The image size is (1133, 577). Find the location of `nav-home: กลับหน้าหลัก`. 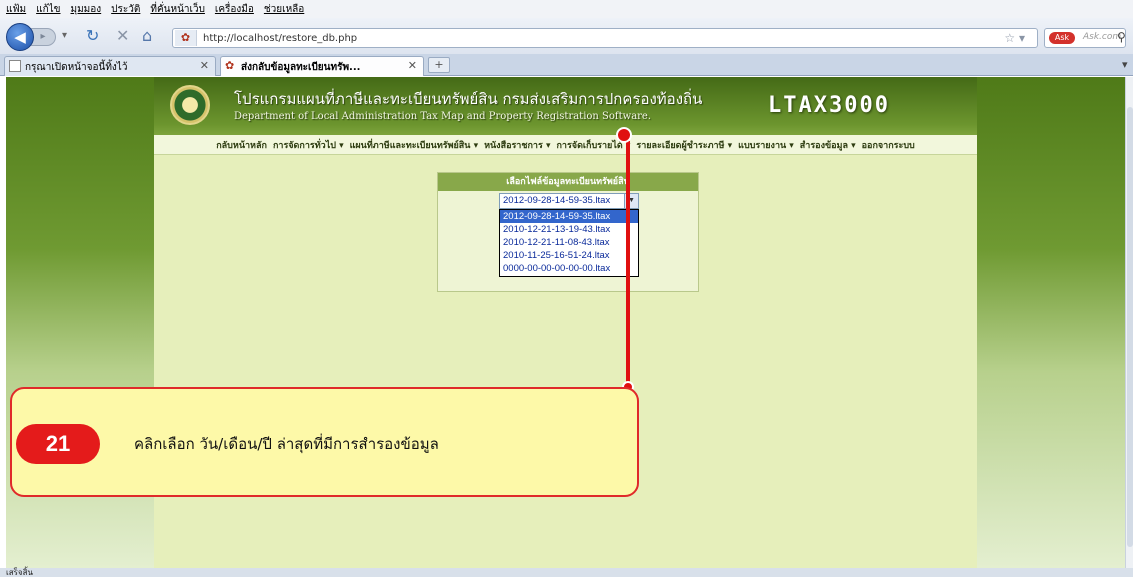

nav-home: กลับหน้าหลัก is located at coordinates (241, 145).